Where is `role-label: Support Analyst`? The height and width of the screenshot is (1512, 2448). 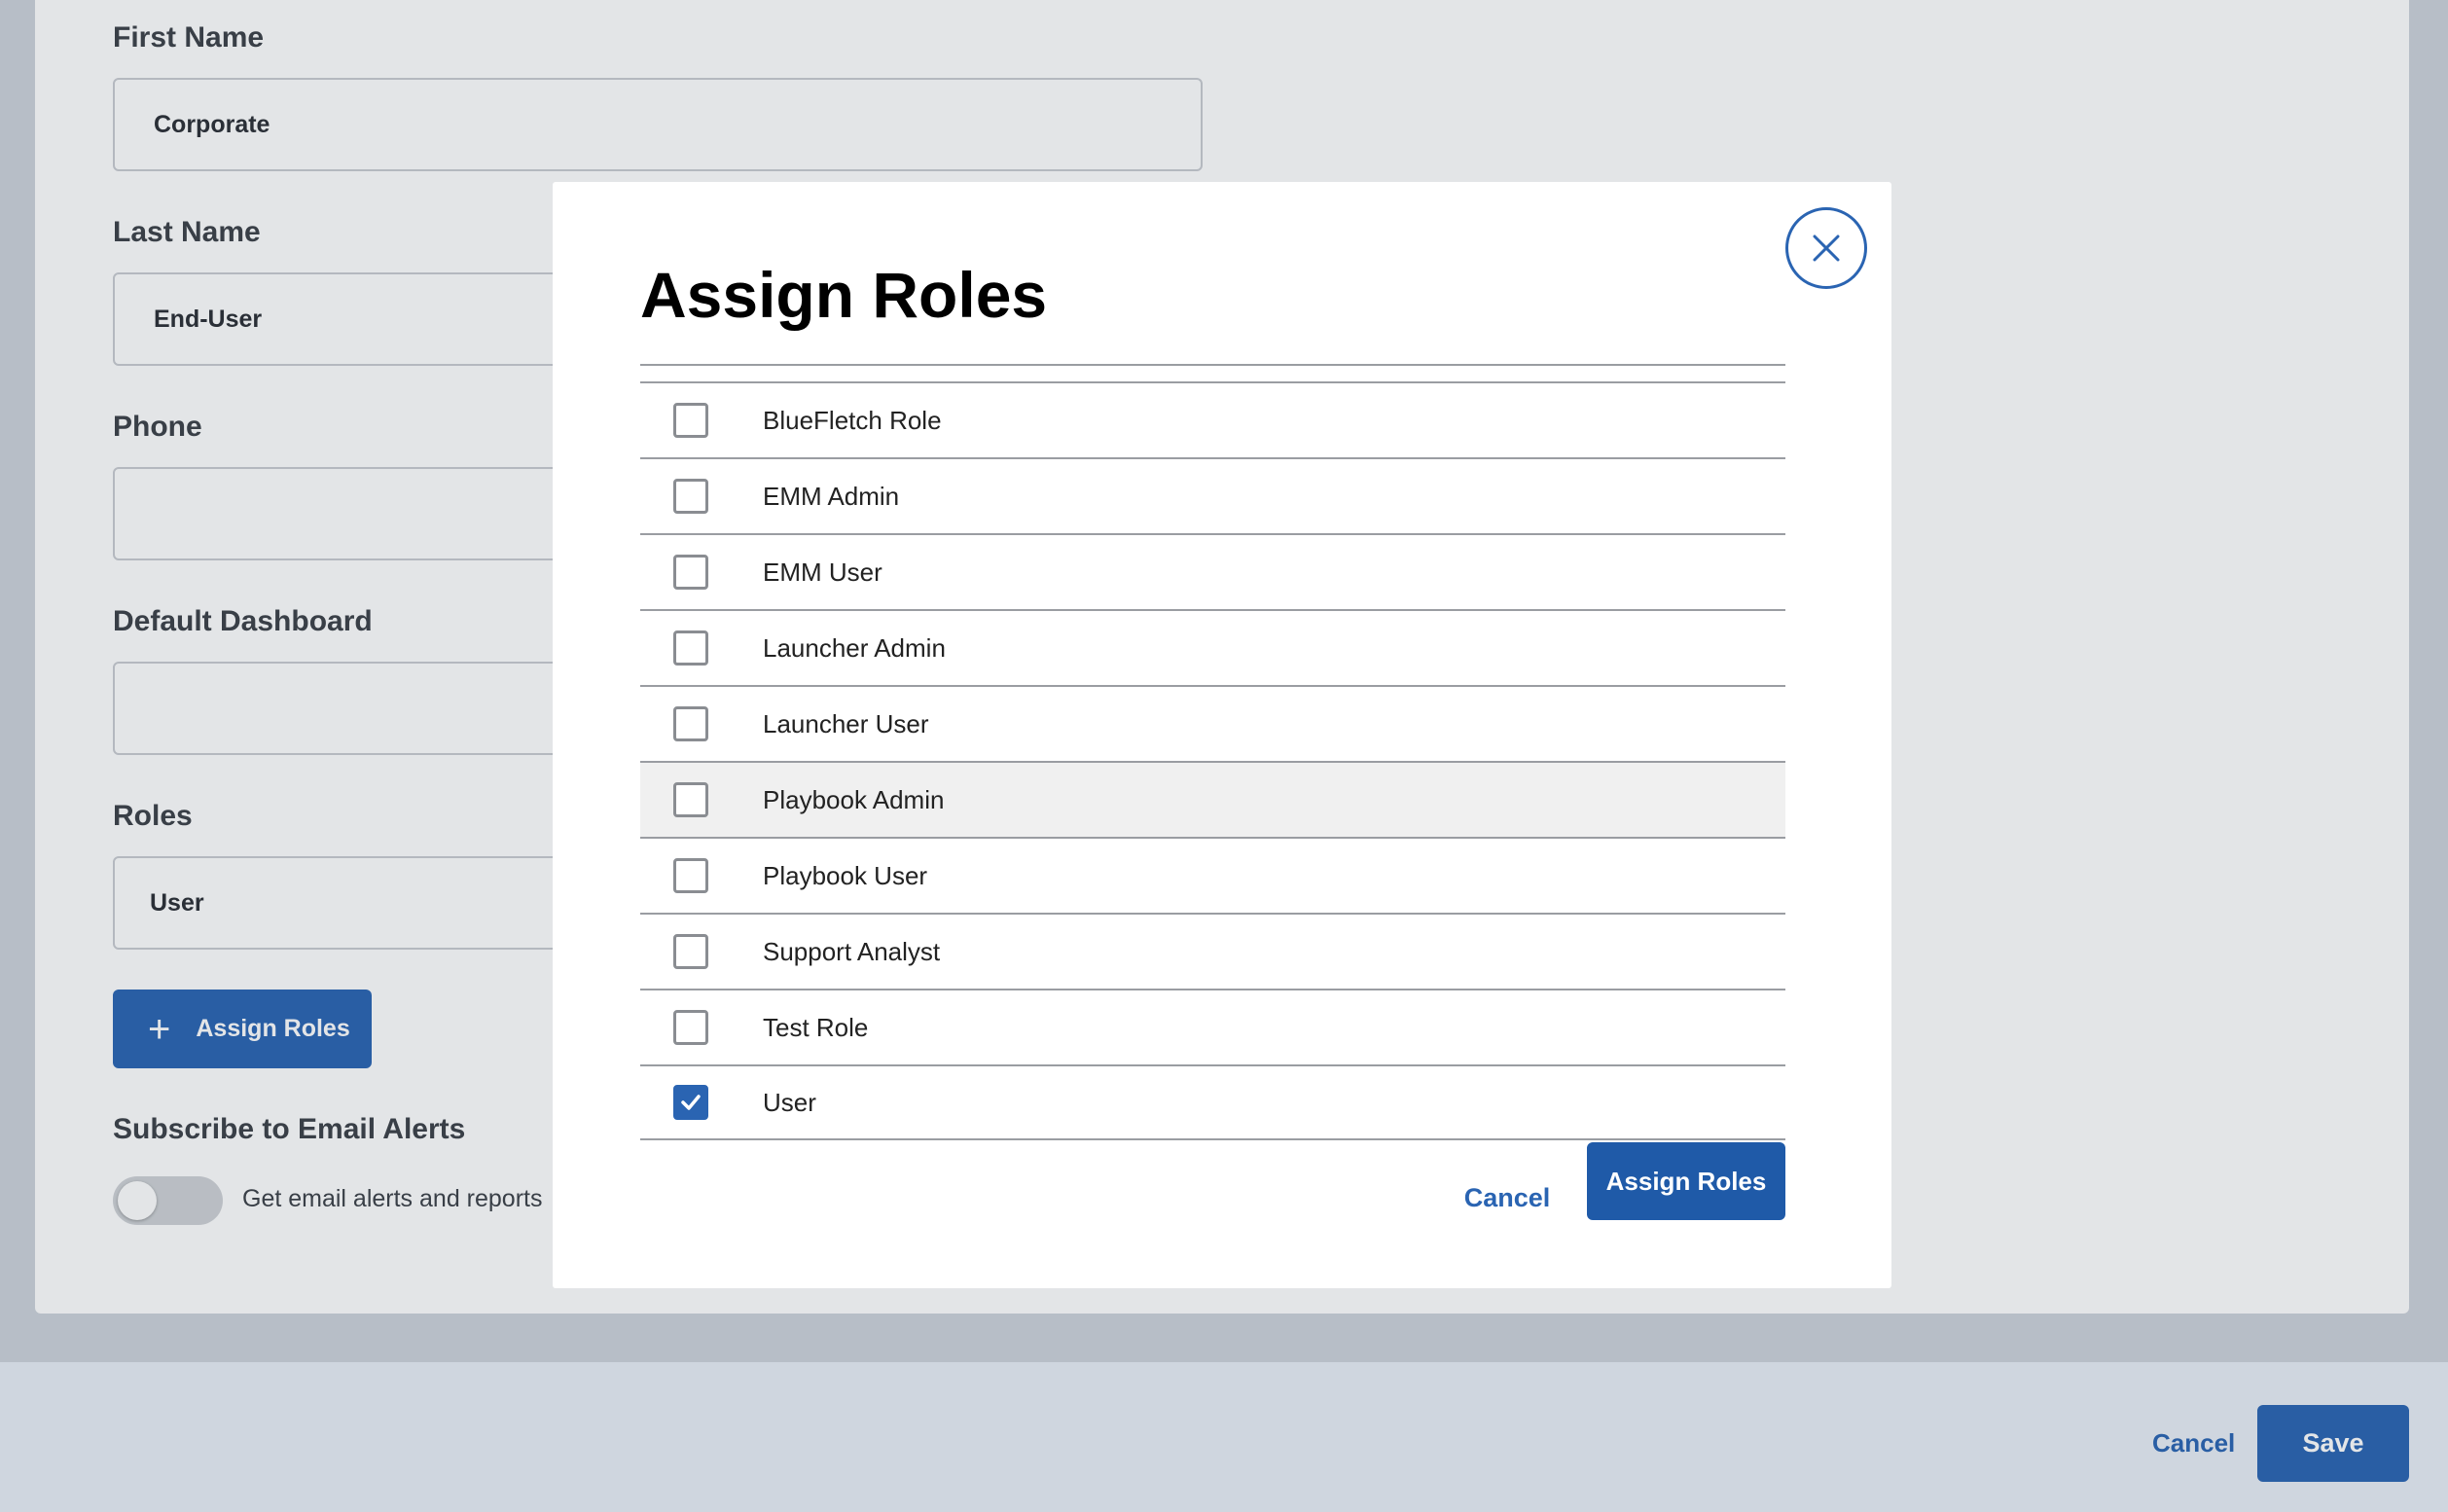
role-label: Support Analyst is located at coordinates (852, 951).